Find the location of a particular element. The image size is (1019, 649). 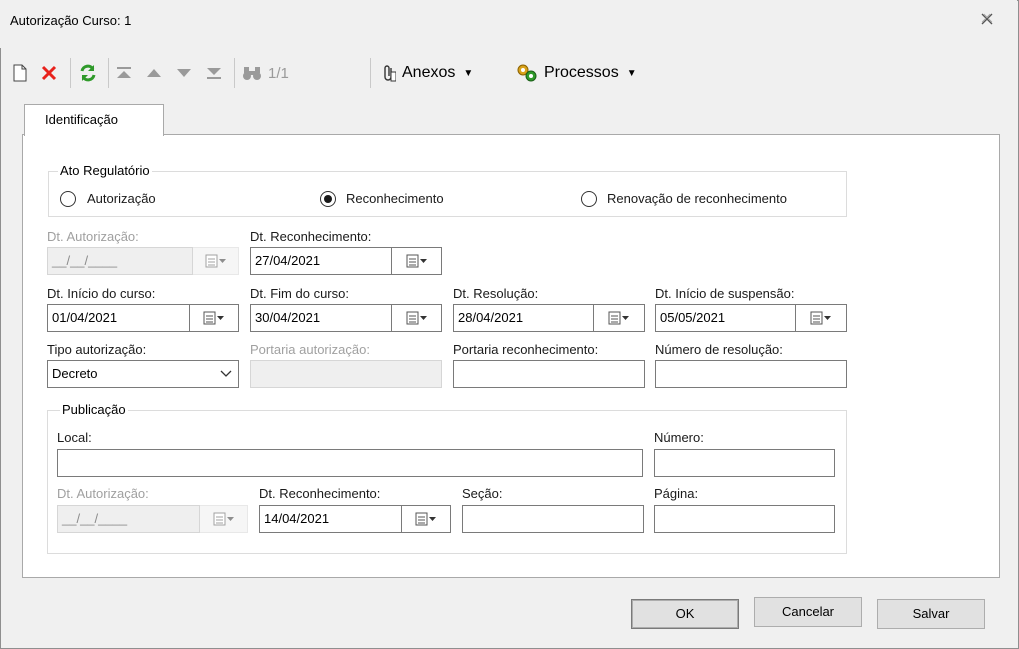

publicacao-legend: Publicação is located at coordinates (94, 409).